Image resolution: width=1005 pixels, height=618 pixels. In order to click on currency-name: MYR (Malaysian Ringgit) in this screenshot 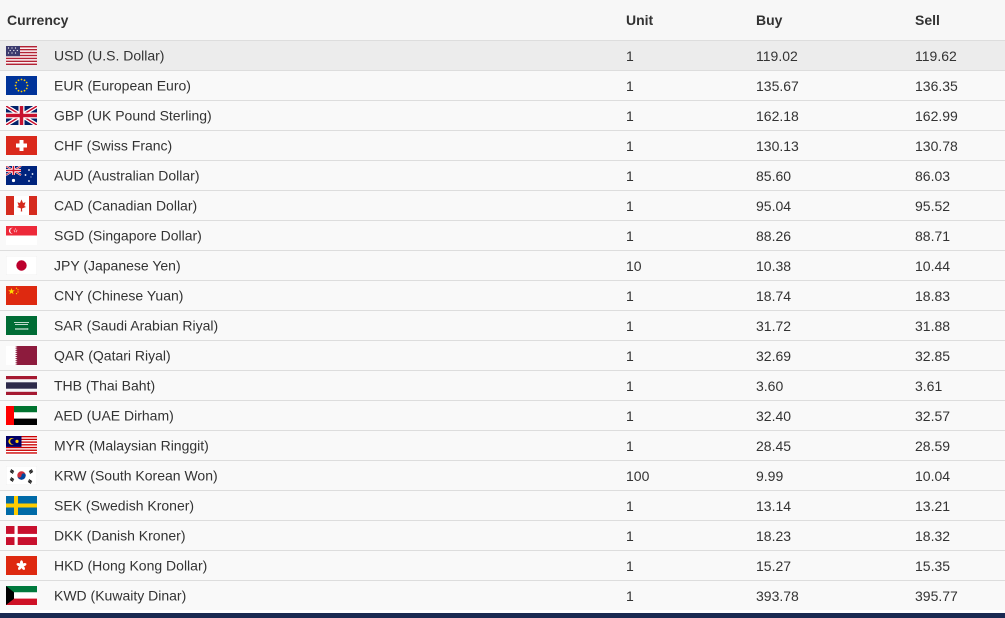, I will do `click(131, 445)`.